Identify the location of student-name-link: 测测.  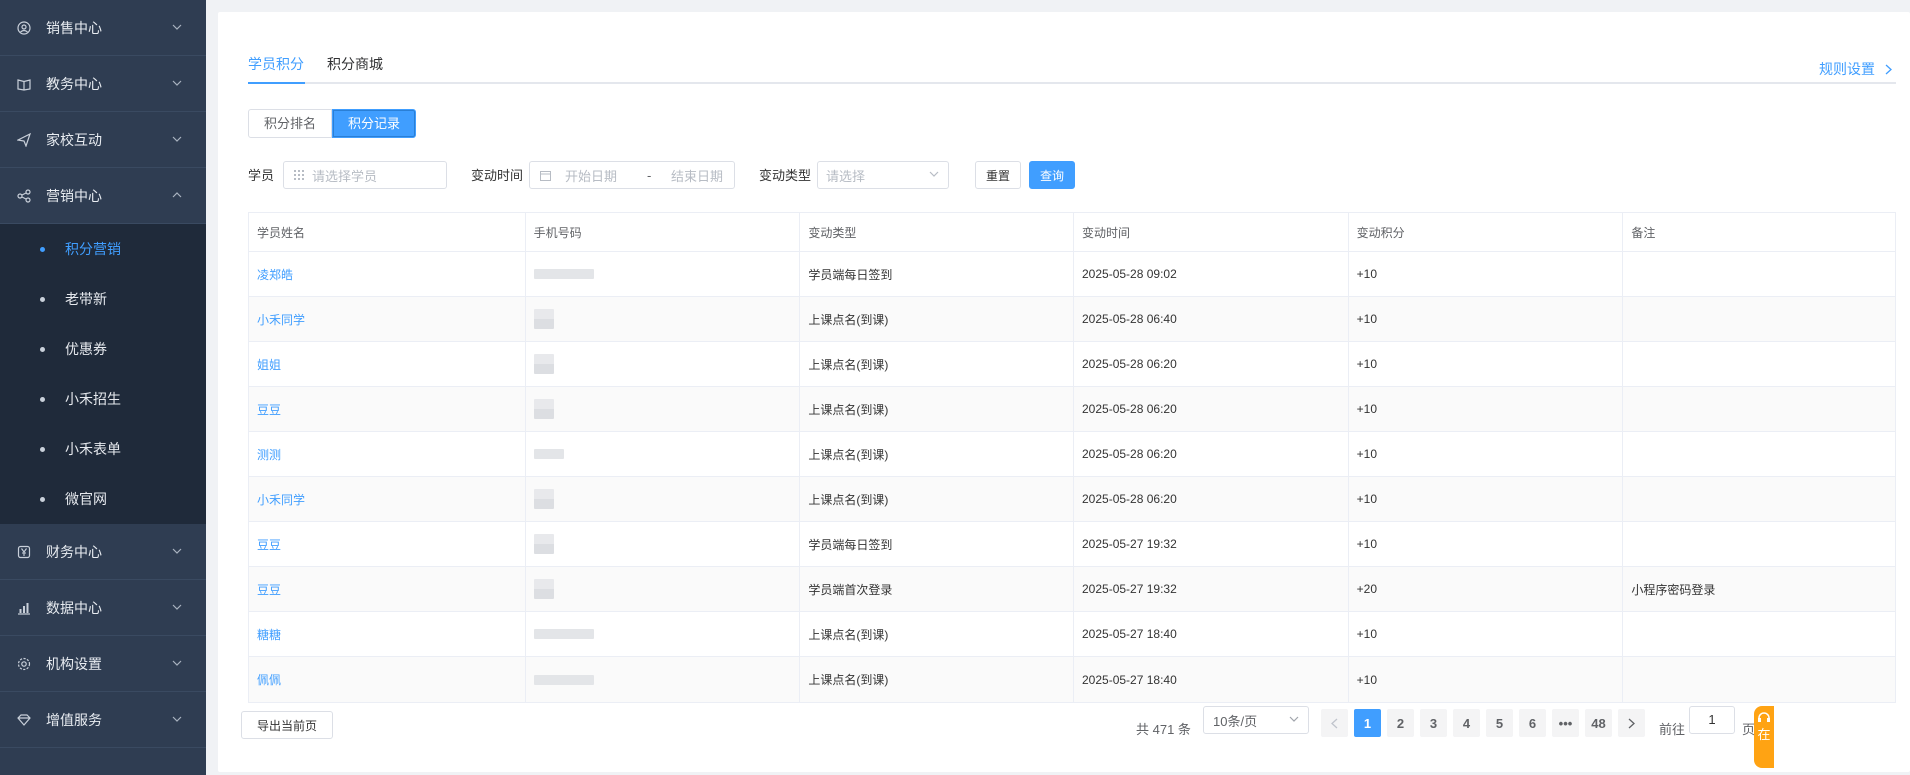
(269, 454).